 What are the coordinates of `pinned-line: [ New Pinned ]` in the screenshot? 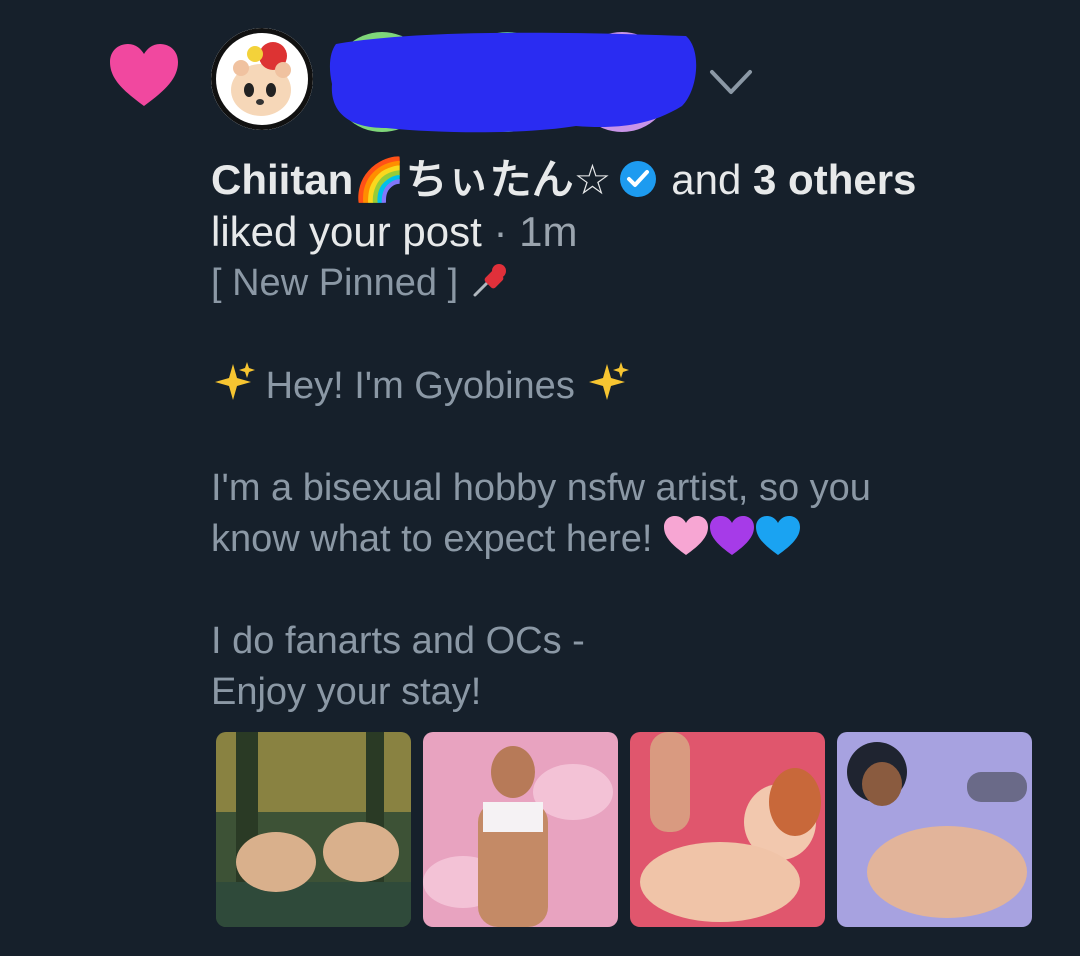 It's located at (626, 283).